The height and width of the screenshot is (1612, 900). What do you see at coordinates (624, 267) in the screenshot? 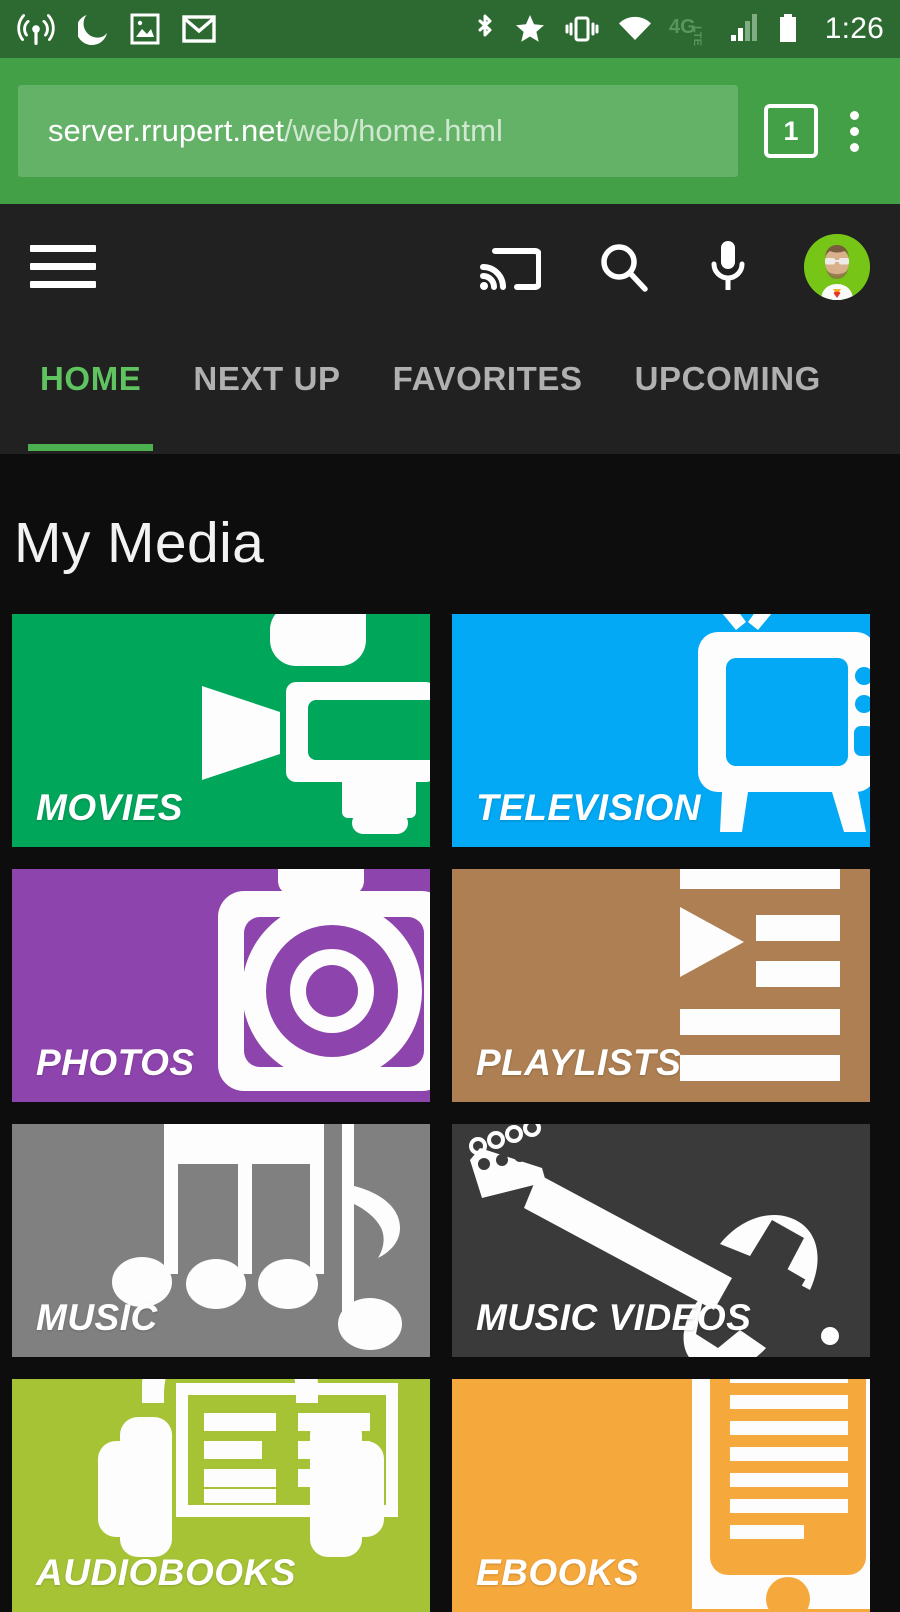
I see `search-icon` at bounding box center [624, 267].